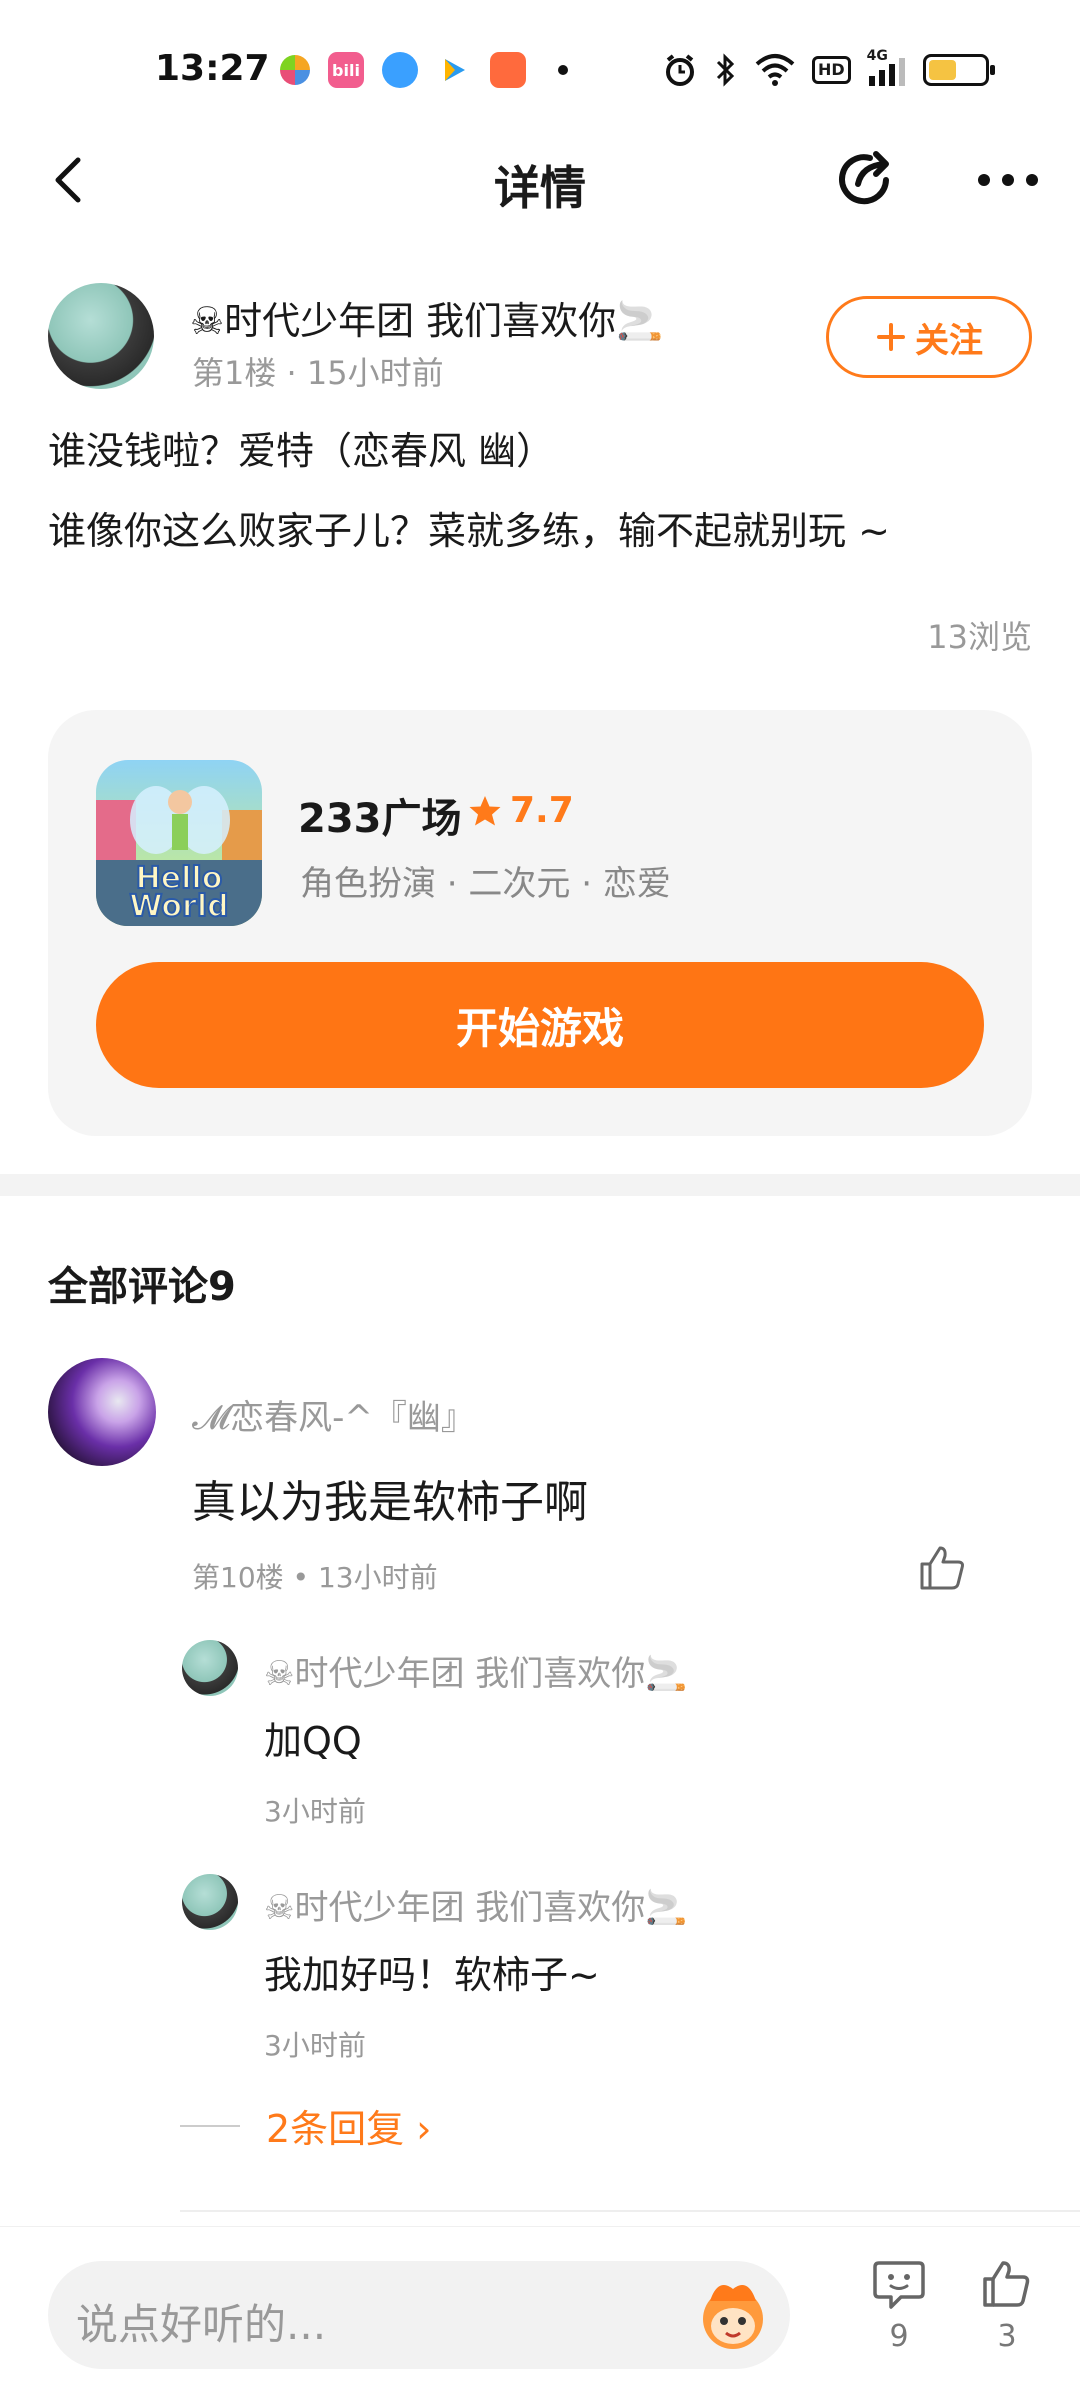 This screenshot has height=2400, width=1080. I want to click on comment-text: 真以为我是软柿子啊, so click(390, 1498).